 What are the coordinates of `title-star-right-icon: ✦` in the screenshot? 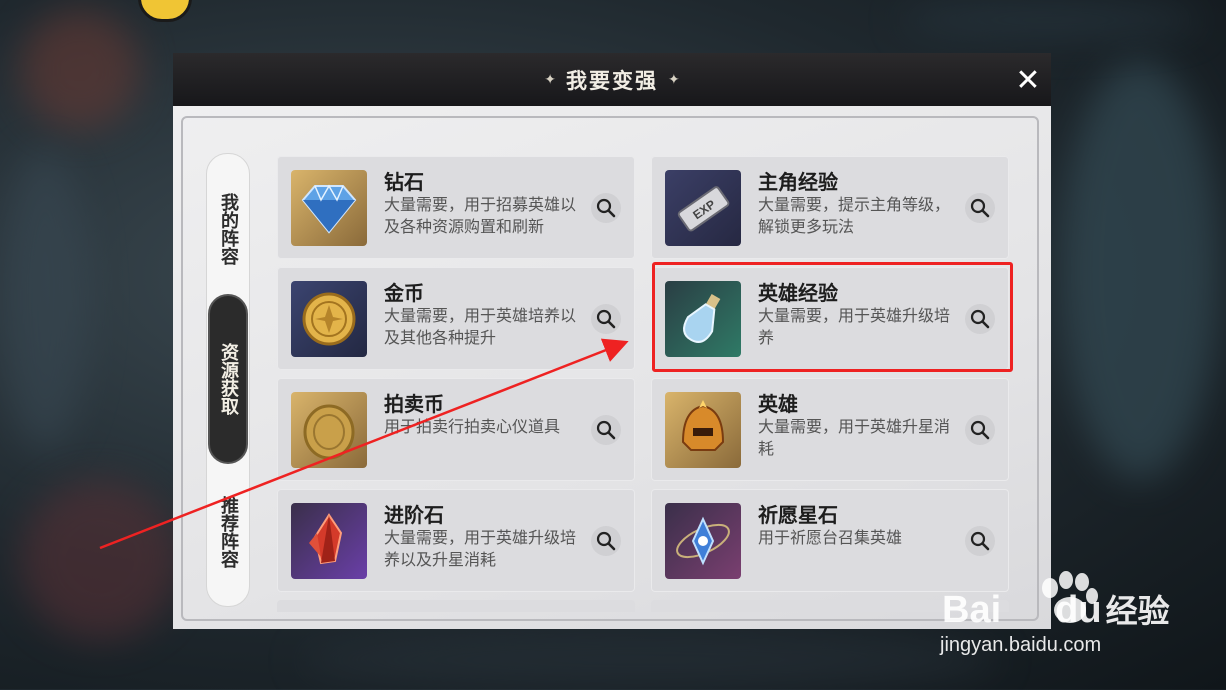 It's located at (674, 79).